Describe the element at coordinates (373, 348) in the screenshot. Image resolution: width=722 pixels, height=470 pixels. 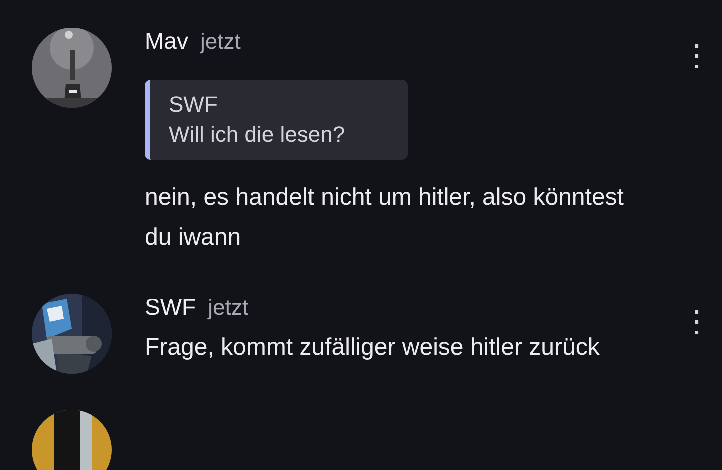
I see `message-text: Frage, kommt zufälliger weise hitler zurück` at that location.